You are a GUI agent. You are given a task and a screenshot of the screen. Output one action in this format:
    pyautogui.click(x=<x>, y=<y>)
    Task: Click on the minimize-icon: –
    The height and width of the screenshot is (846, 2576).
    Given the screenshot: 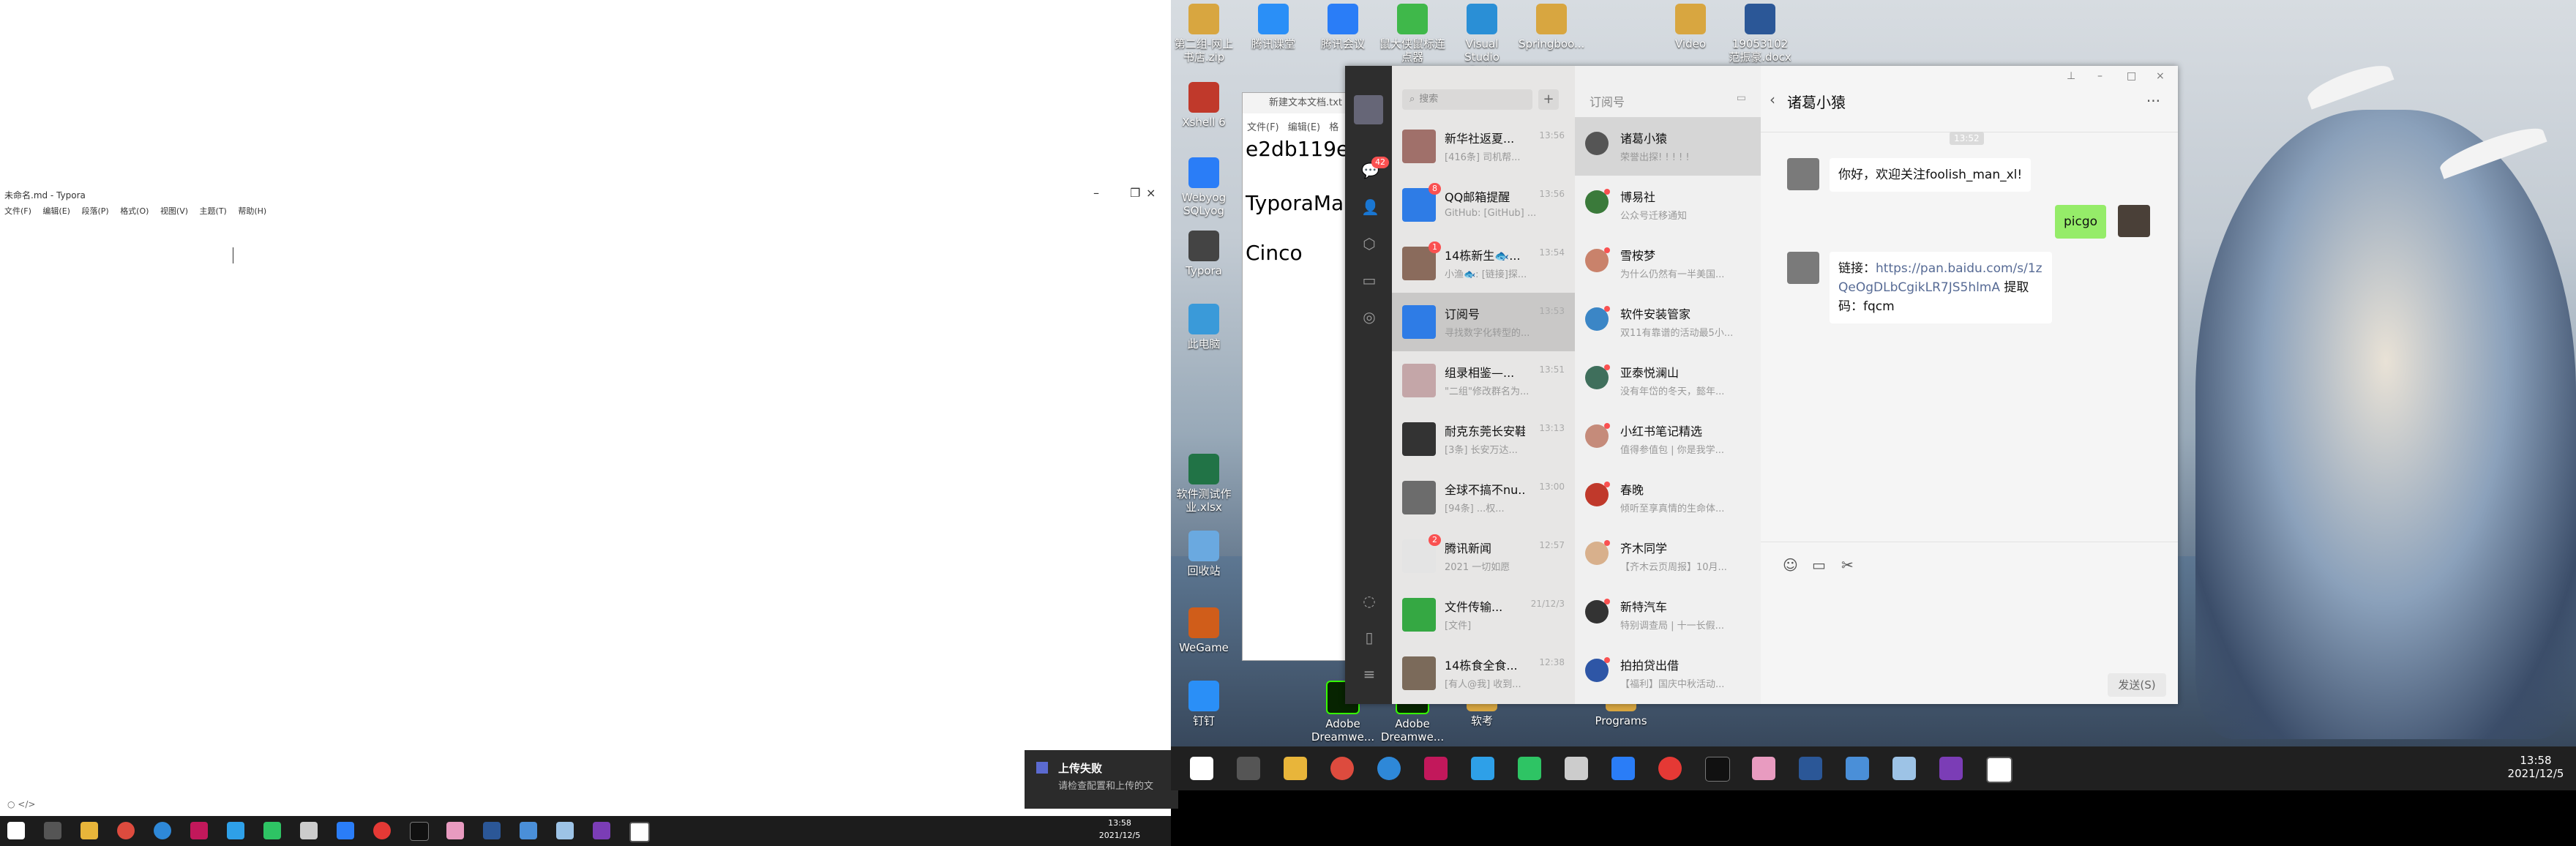 What is the action you would take?
    pyautogui.click(x=1096, y=193)
    